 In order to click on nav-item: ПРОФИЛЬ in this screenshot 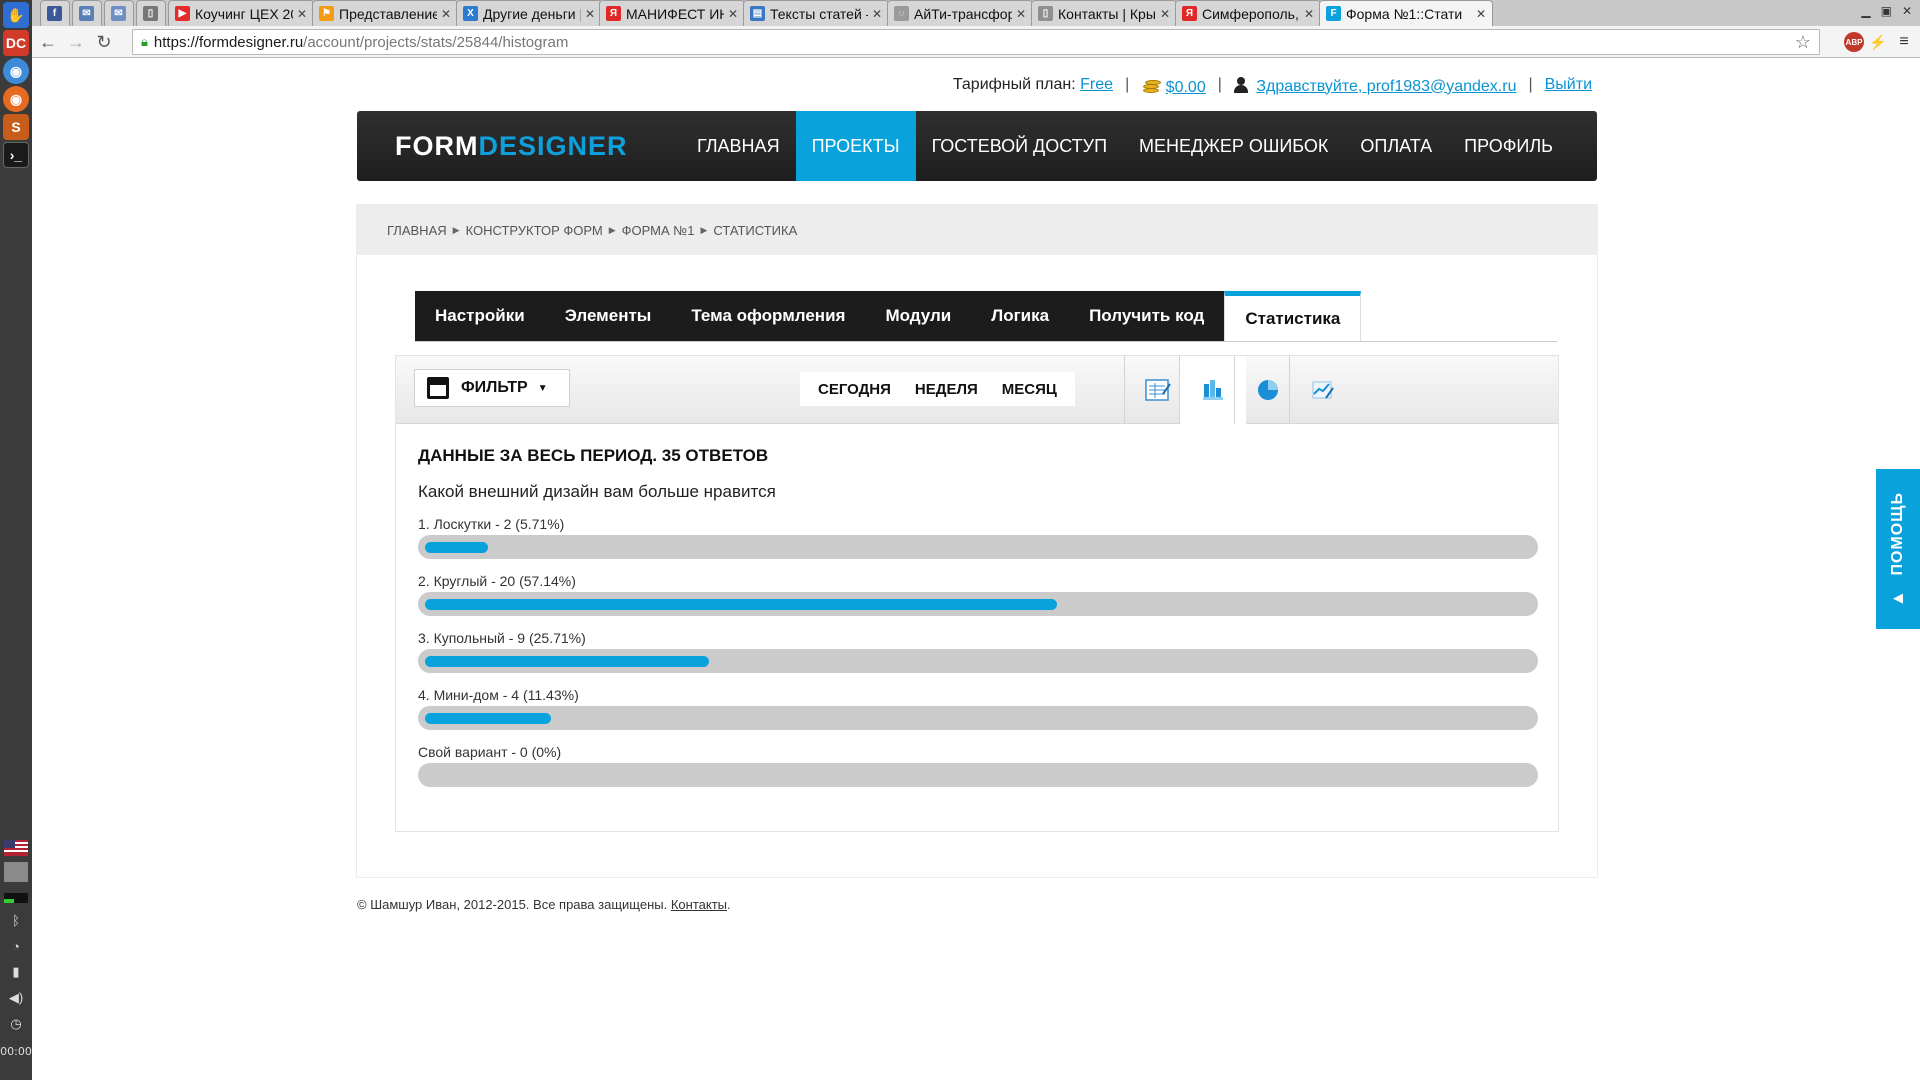, I will do `click(1508, 146)`.